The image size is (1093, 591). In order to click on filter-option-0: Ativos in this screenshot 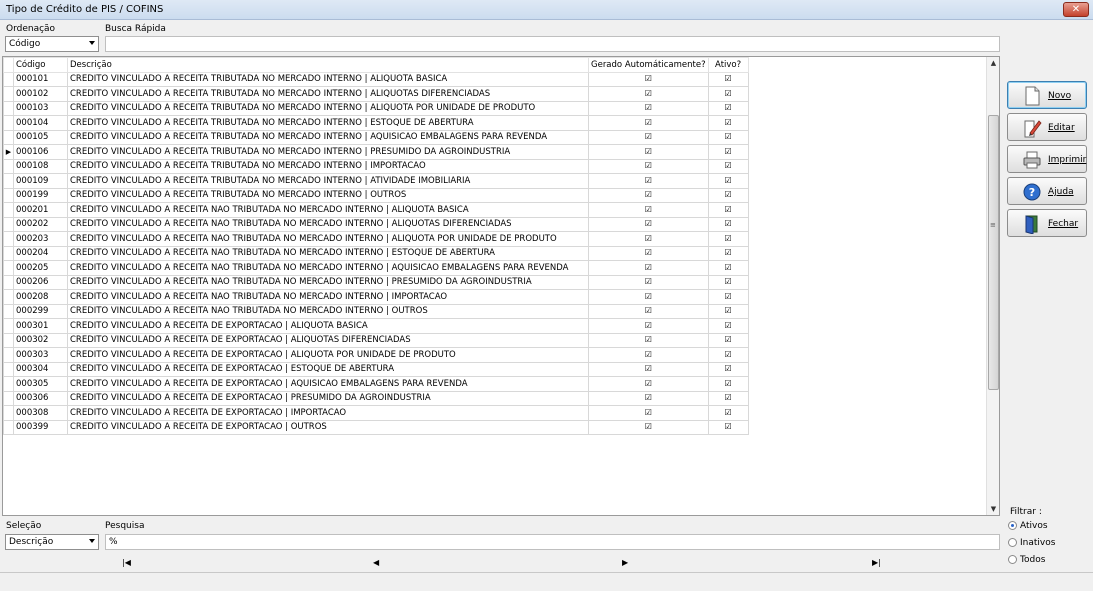, I will do `click(1028, 526)`.